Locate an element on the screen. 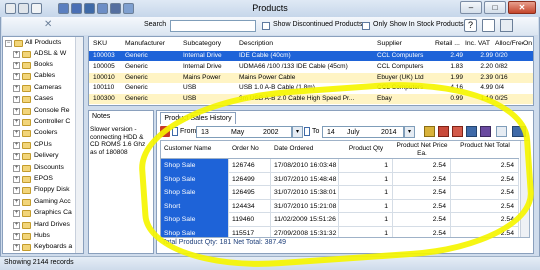 Image resolution: width=540 pixels, height=270 pixels. show-in-stock-checkbox is located at coordinates (366, 26).